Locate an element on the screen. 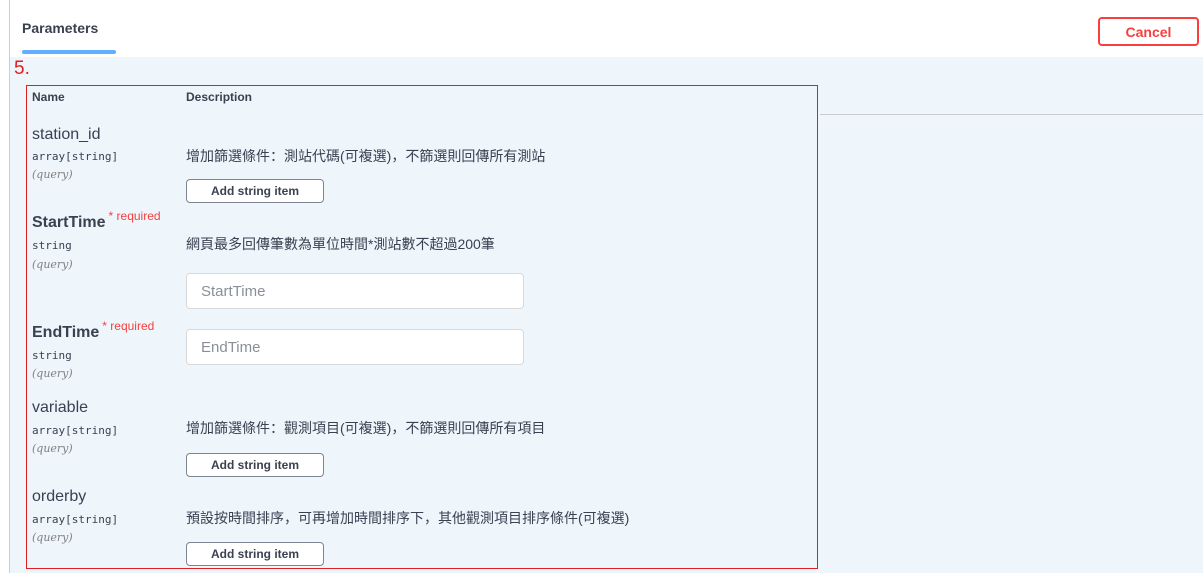  annotation-step-label: 5. is located at coordinates (22, 68).